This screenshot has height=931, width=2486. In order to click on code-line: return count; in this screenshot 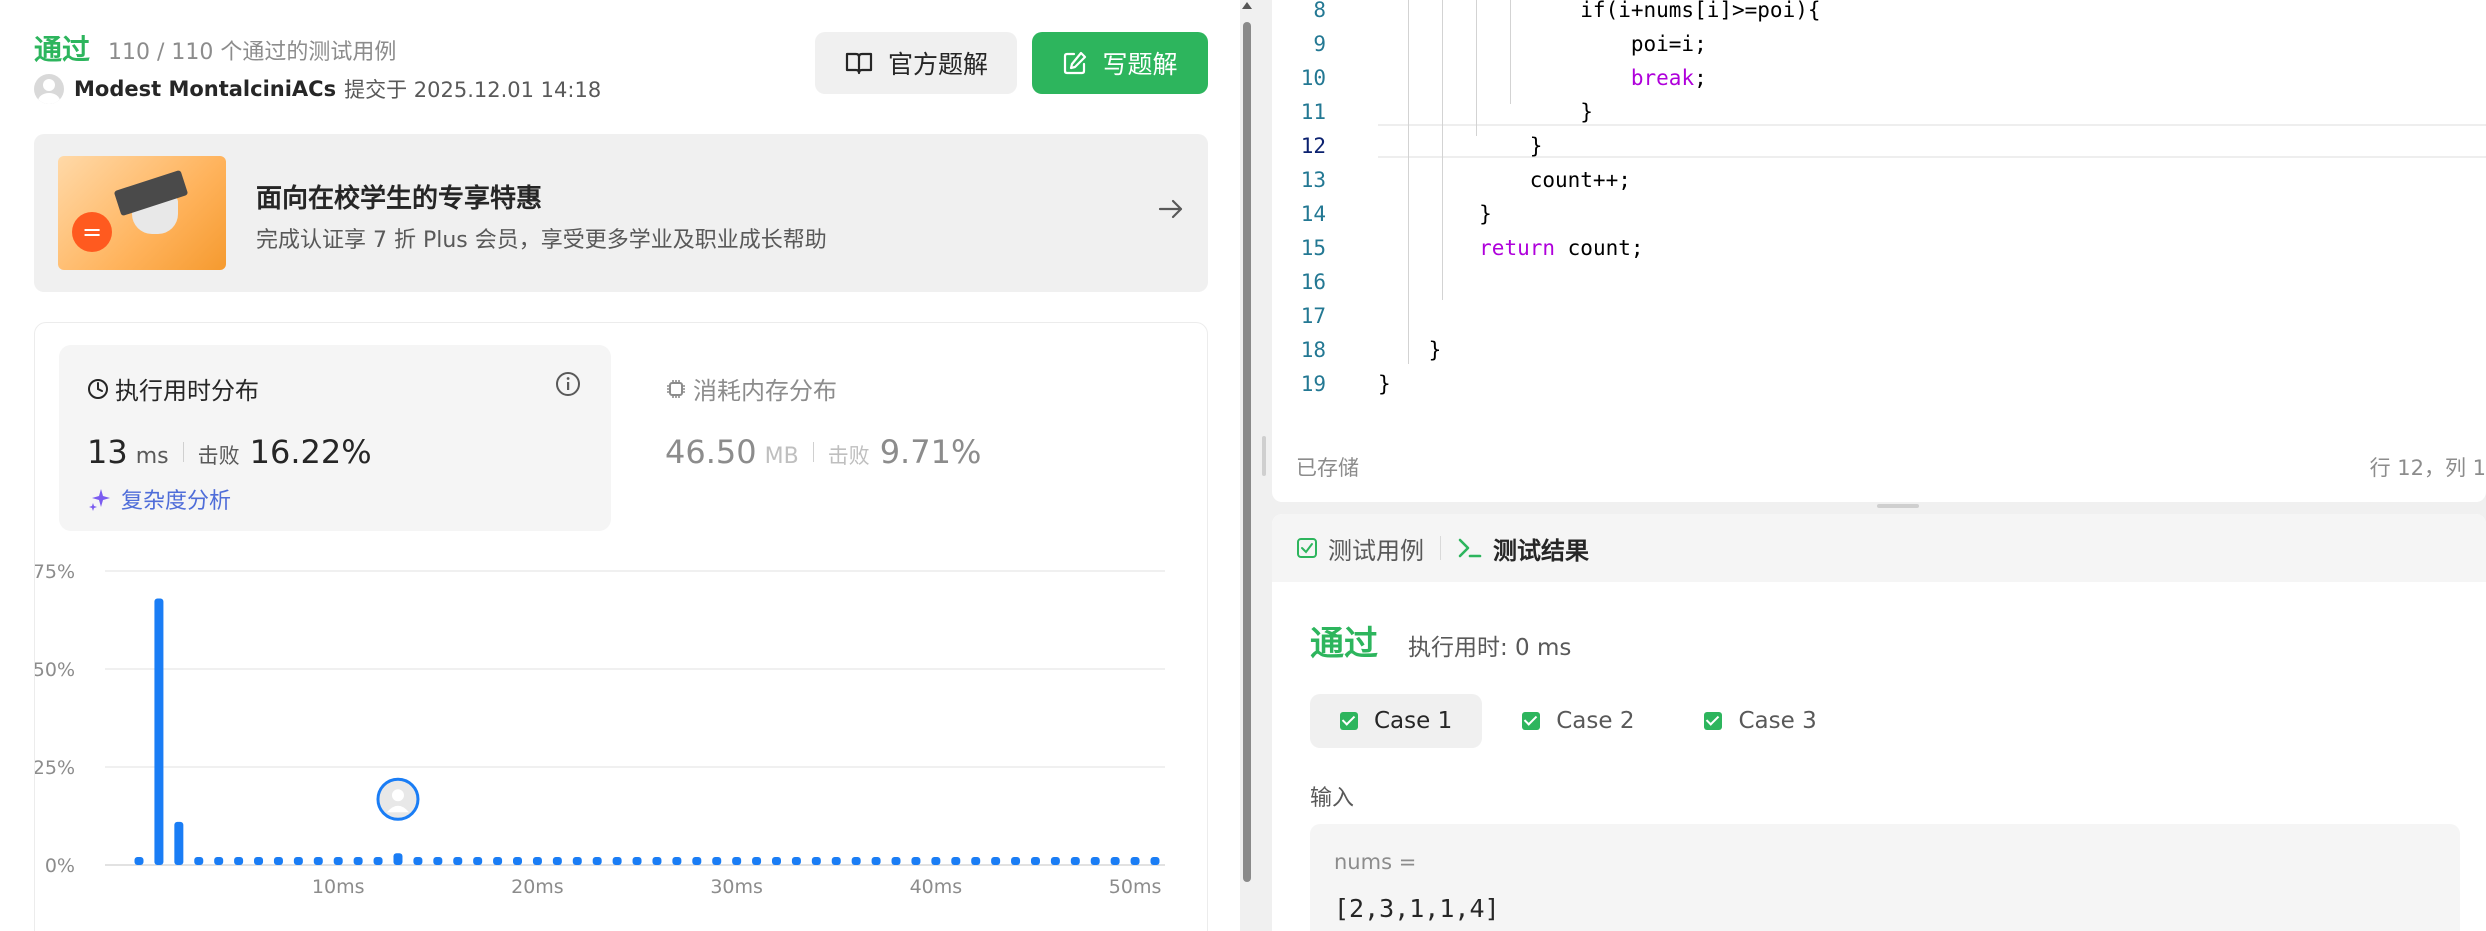, I will do `click(1510, 248)`.